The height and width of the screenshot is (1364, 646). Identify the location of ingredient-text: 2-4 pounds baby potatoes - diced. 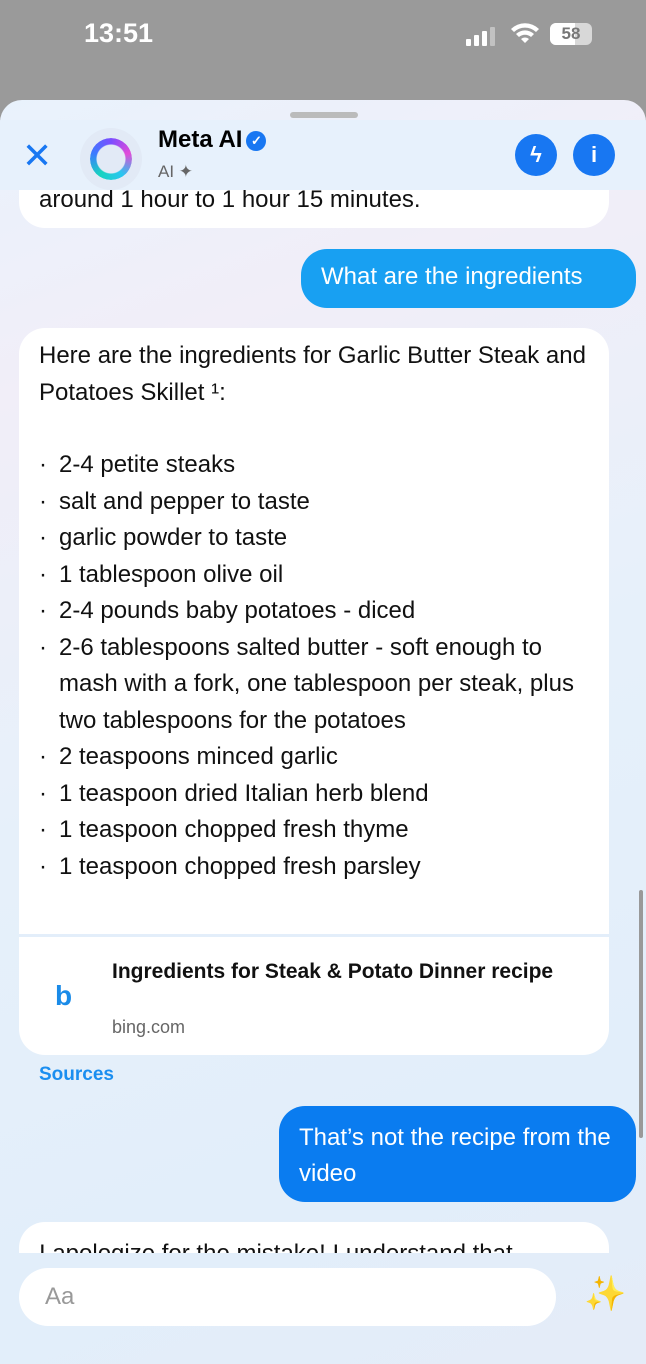
(237, 610).